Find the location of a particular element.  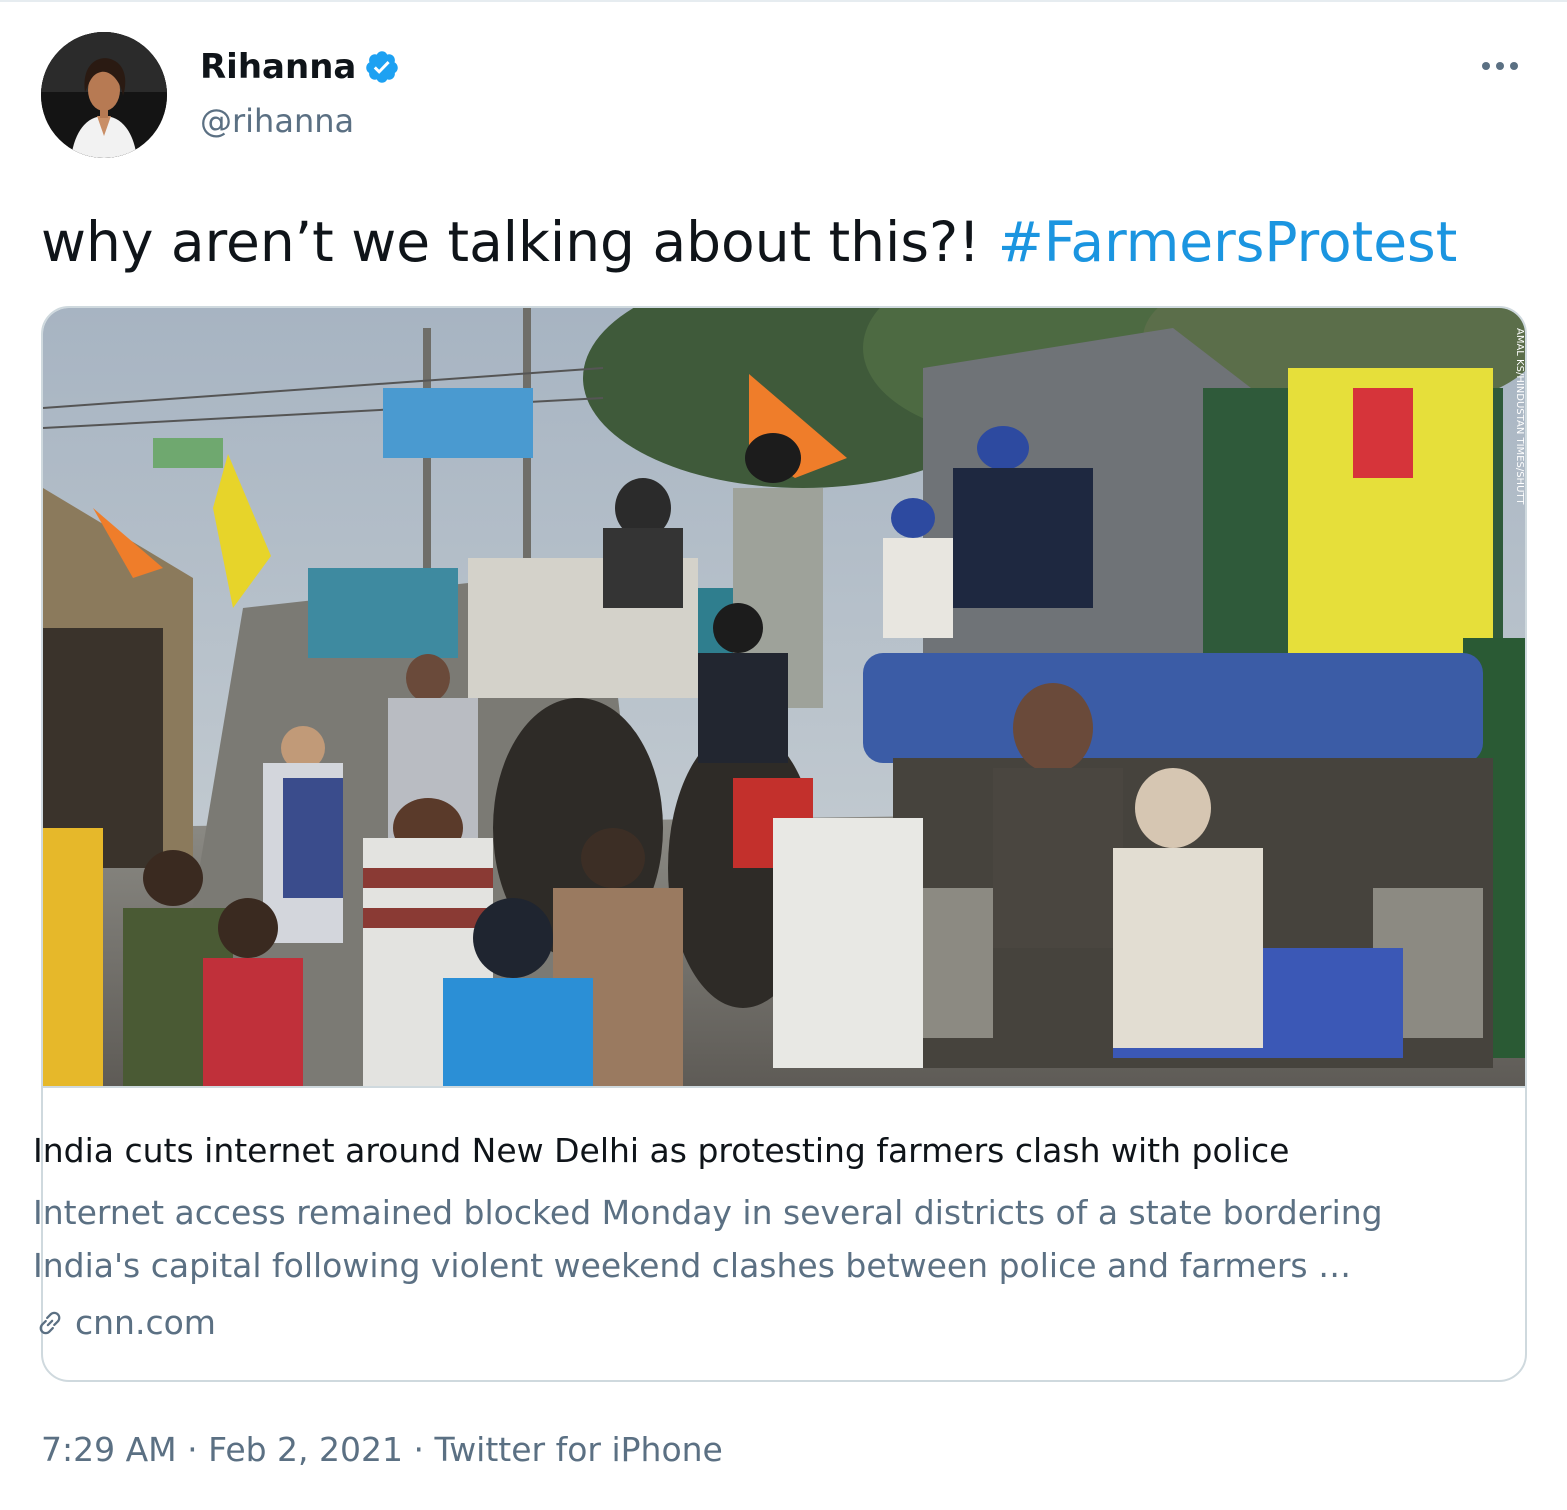

card-domain: cnn.com is located at coordinates (124, 1323).